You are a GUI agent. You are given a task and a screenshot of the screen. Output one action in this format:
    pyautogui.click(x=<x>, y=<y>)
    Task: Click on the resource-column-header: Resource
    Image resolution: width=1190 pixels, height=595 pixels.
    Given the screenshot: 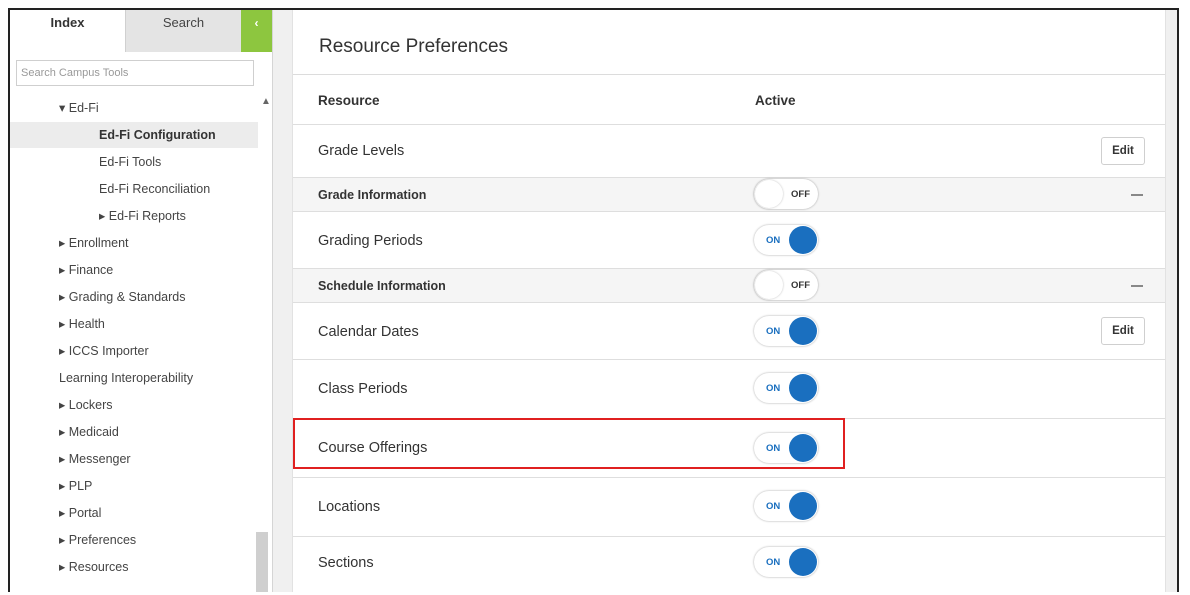 What is the action you would take?
    pyautogui.click(x=349, y=100)
    